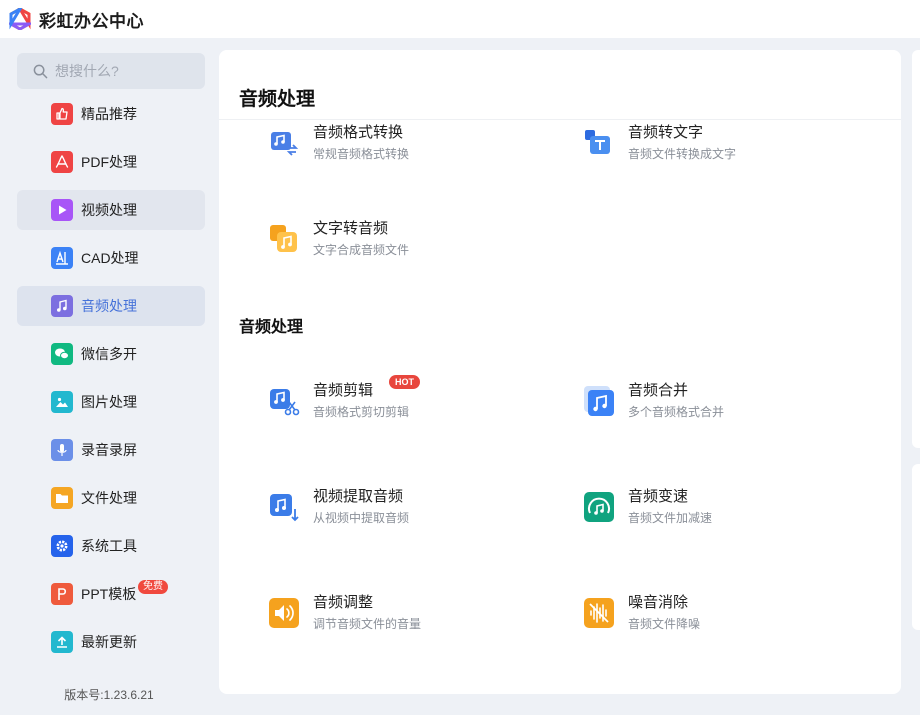 This screenshot has height=715, width=920. What do you see at coordinates (560, 85) in the screenshot?
I see `section-header: 音频处理` at bounding box center [560, 85].